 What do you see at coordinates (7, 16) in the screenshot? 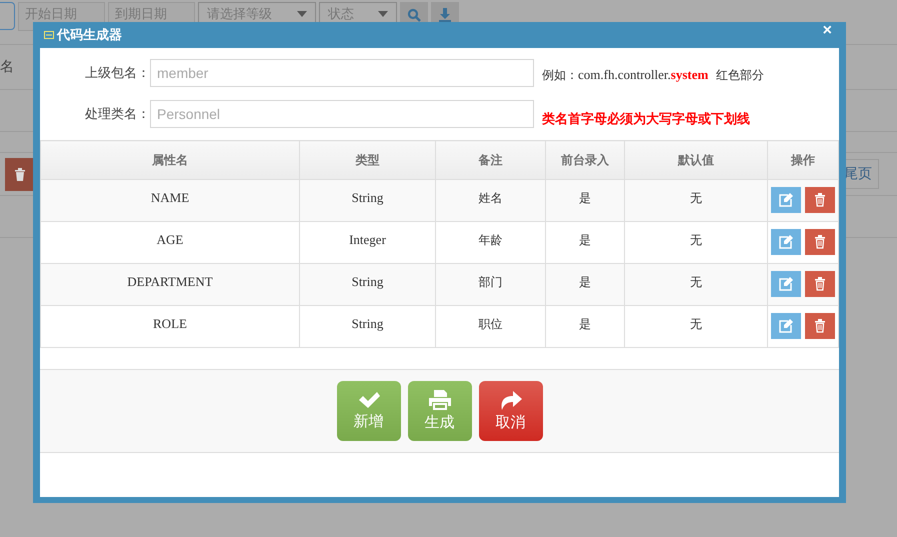
I see `search-field` at bounding box center [7, 16].